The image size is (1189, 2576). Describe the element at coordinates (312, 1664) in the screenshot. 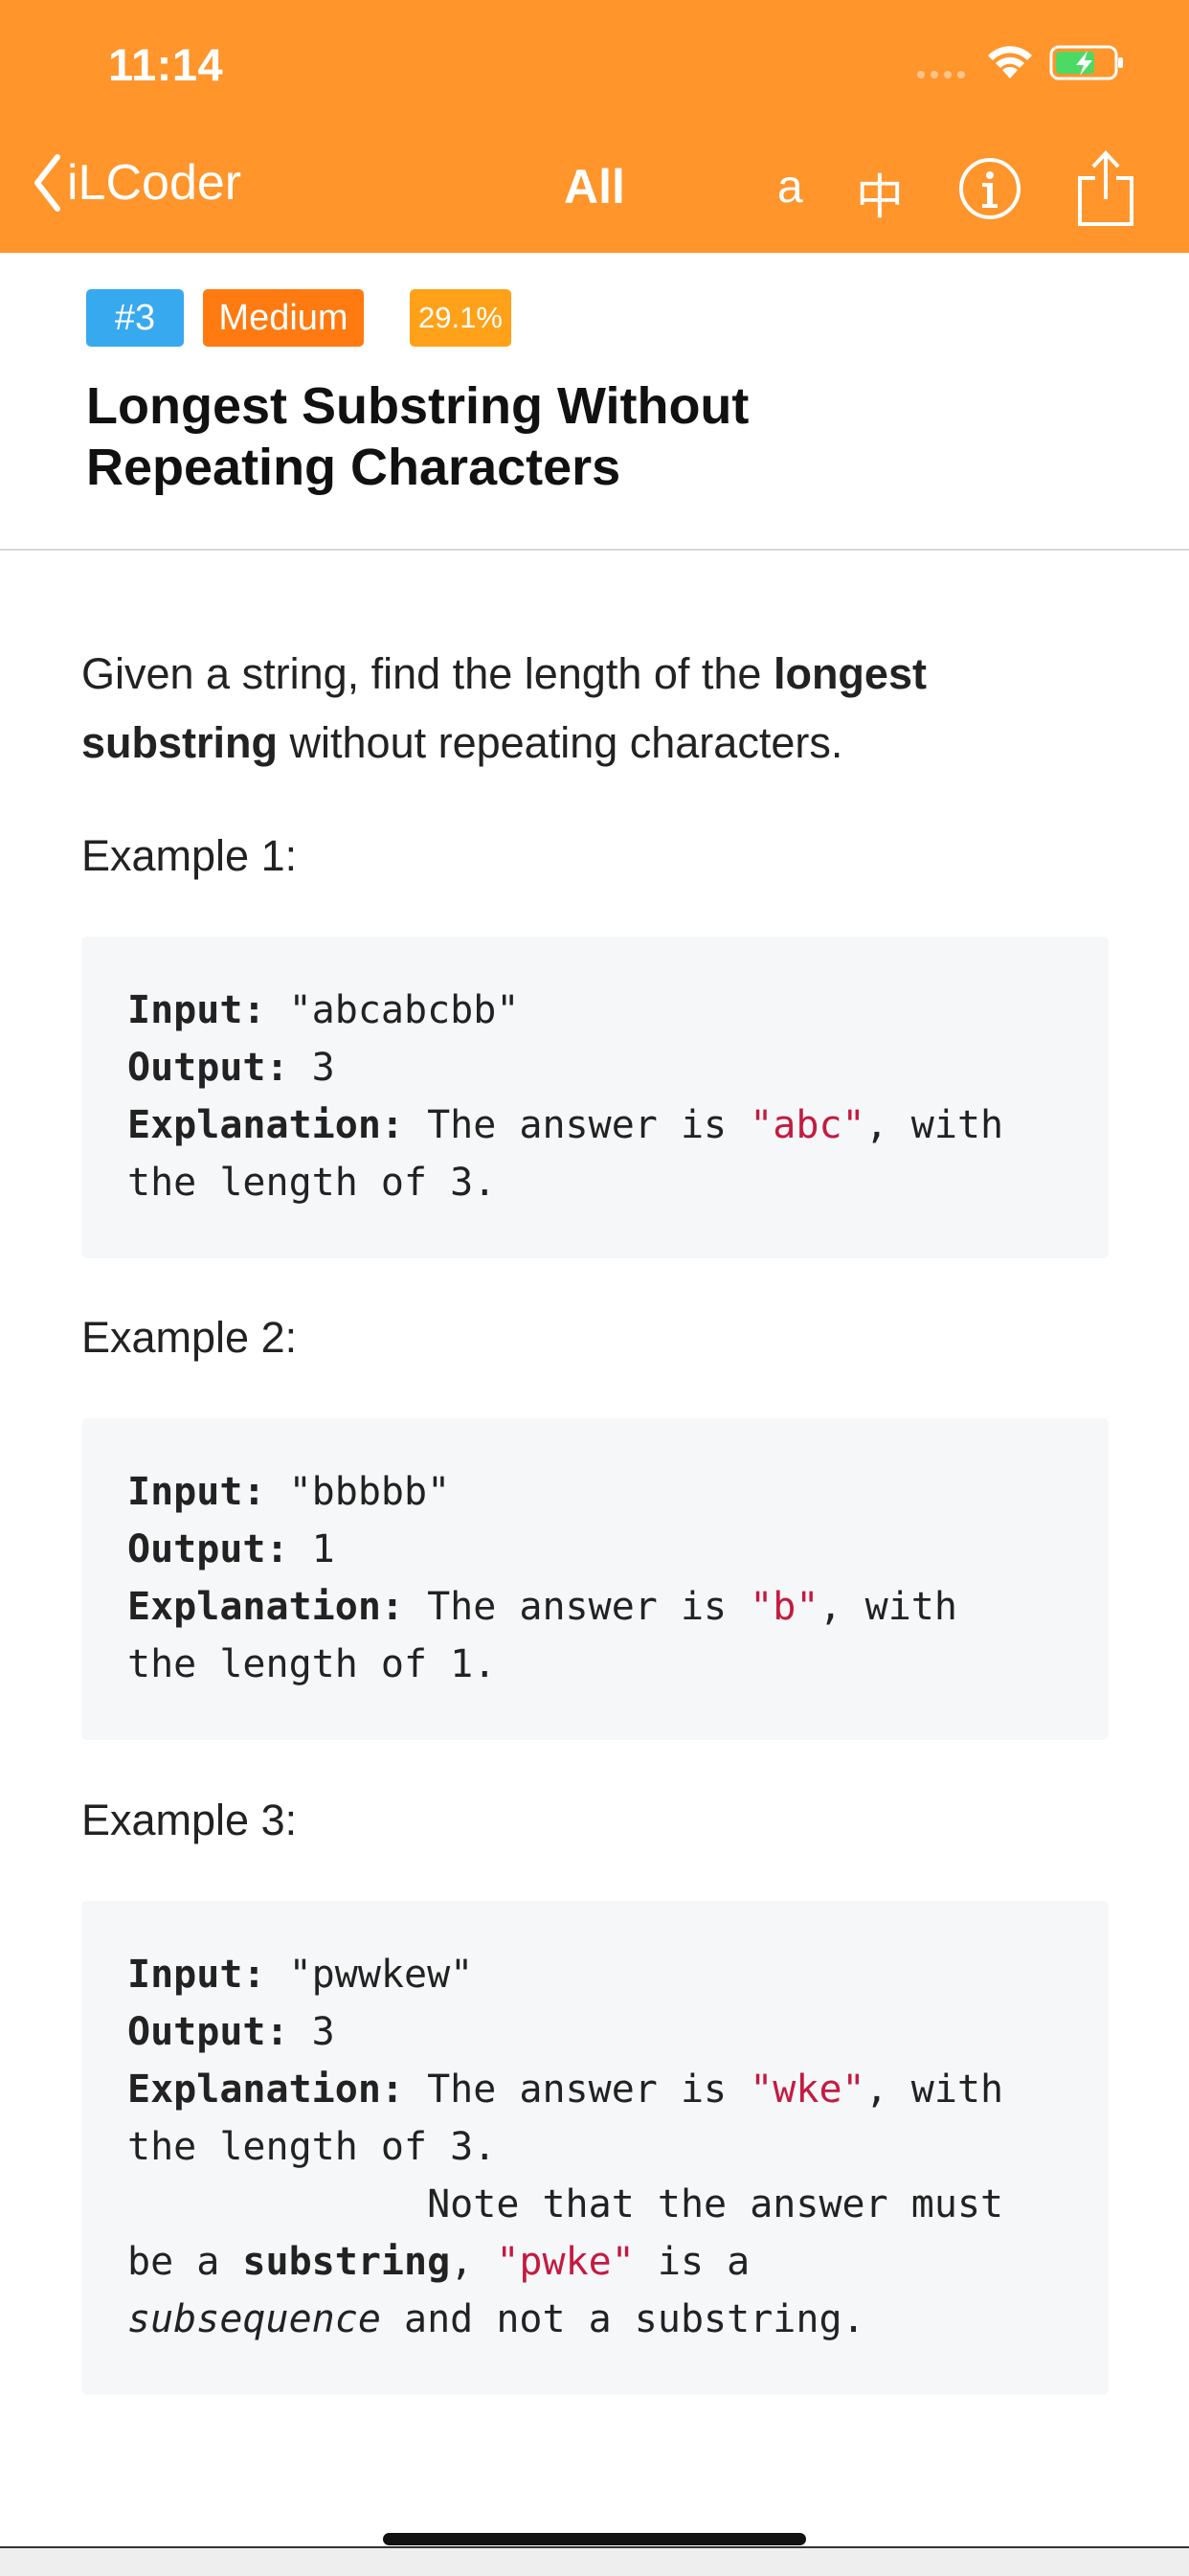

I see `code-value: the length of 1.` at that location.